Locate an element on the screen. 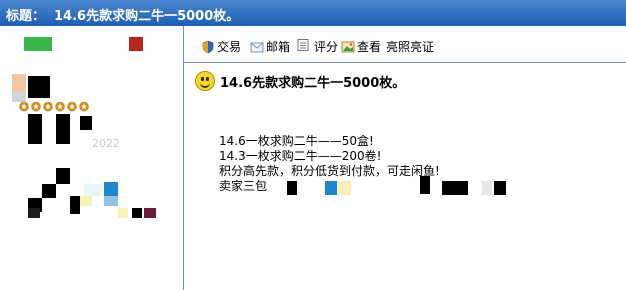 This screenshot has height=290, width=626. toolbar-mailbox: 邮箱 is located at coordinates (270, 46).